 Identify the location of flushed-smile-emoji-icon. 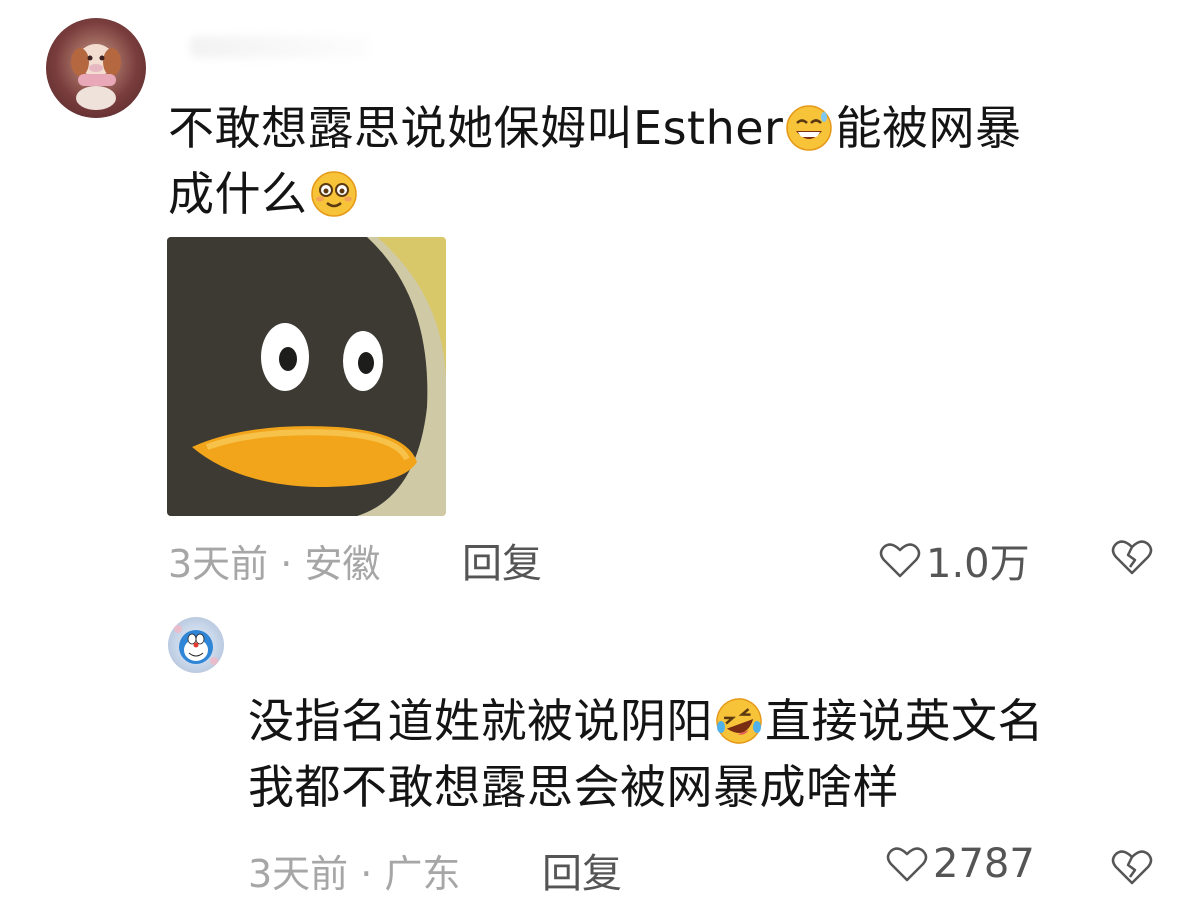
(333, 194).